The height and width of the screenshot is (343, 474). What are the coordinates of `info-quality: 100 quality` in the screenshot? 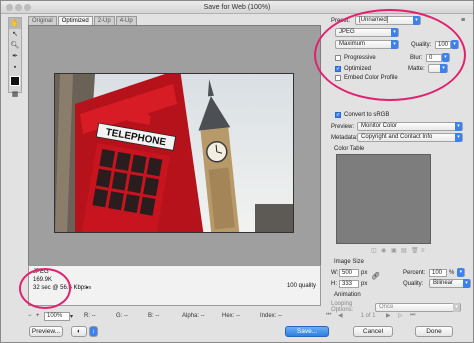 It's located at (301, 286).